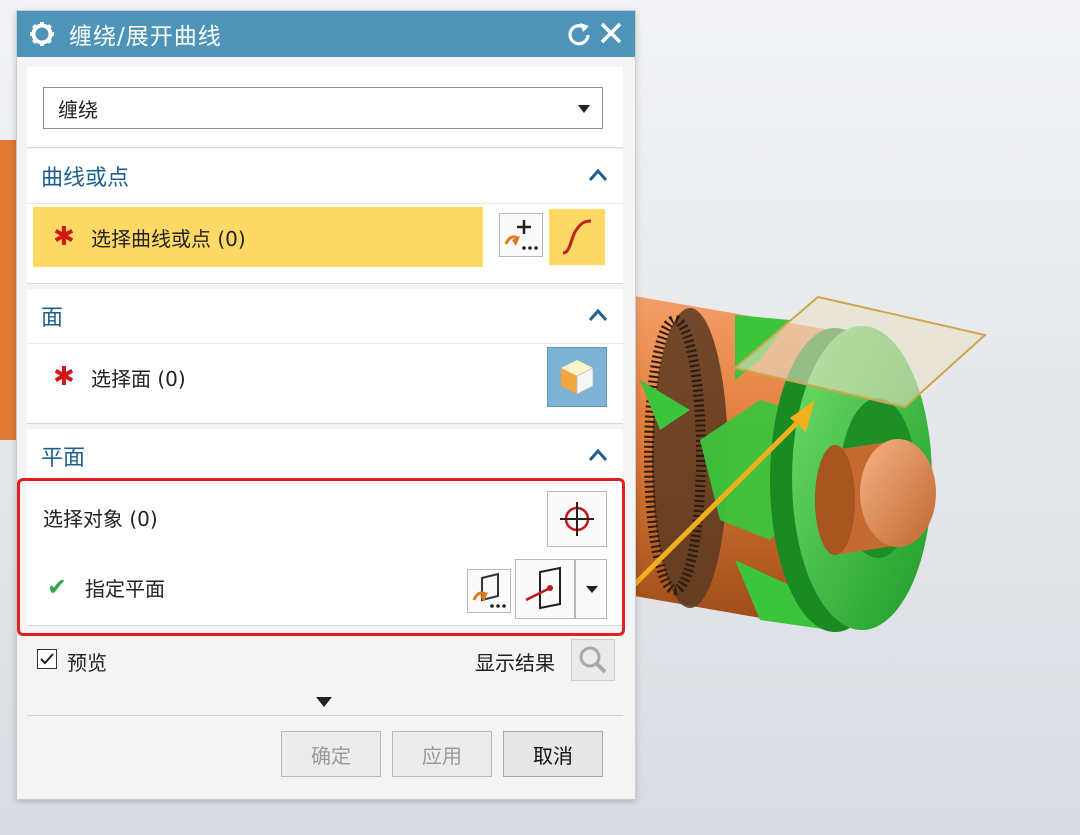  I want to click on more-options-icon, so click(324, 702).